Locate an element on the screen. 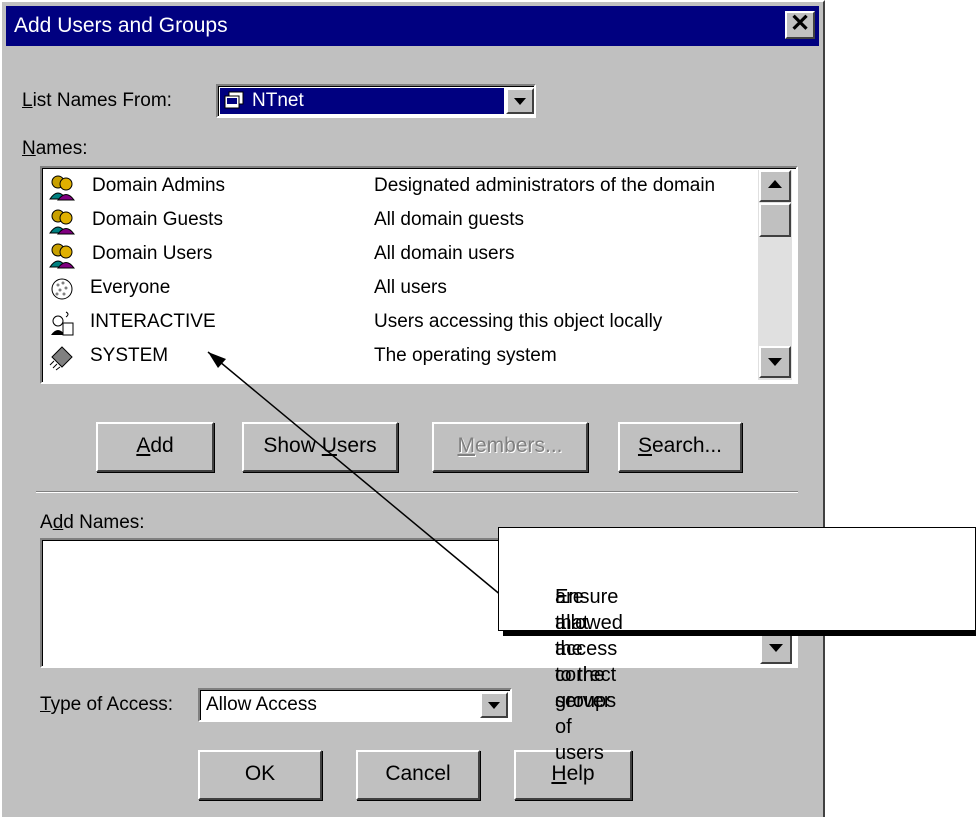 The width and height of the screenshot is (976, 817). annotation-arrow is located at coordinates (355, 474).